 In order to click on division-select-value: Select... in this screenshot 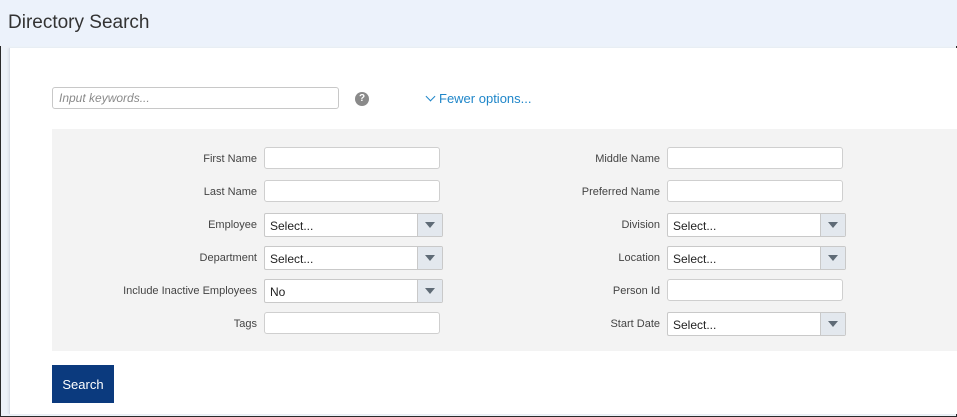, I will do `click(695, 226)`.